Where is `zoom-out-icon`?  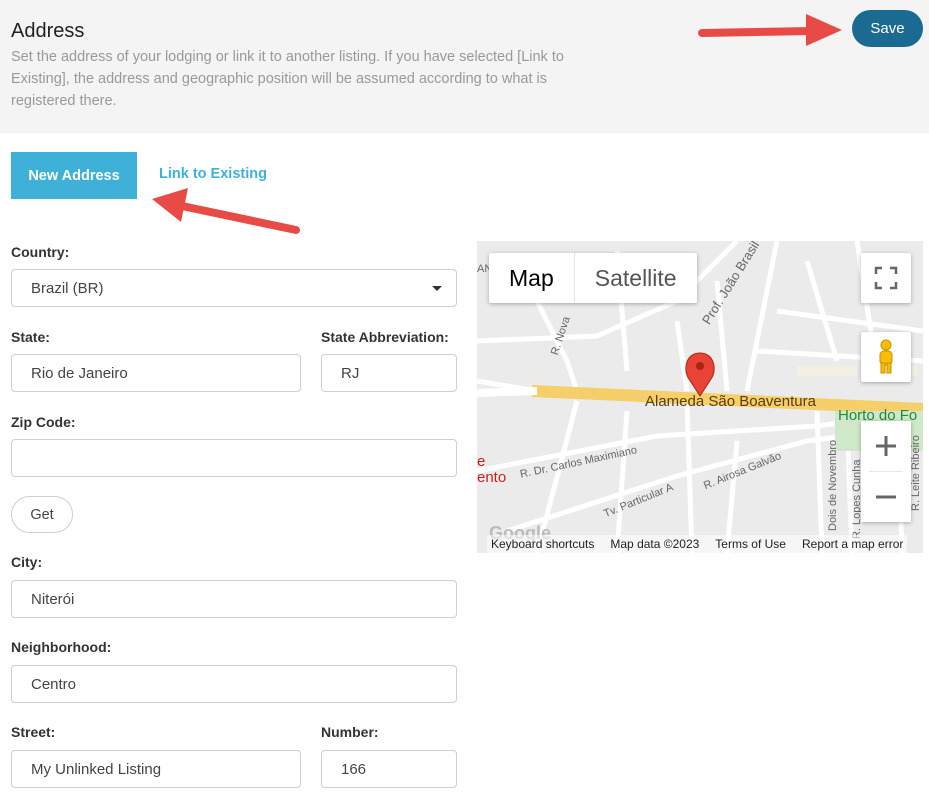
zoom-out-icon is located at coordinates (886, 497).